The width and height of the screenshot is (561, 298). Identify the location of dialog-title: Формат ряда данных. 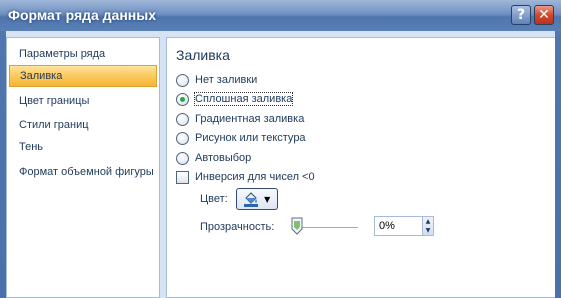
(82, 15).